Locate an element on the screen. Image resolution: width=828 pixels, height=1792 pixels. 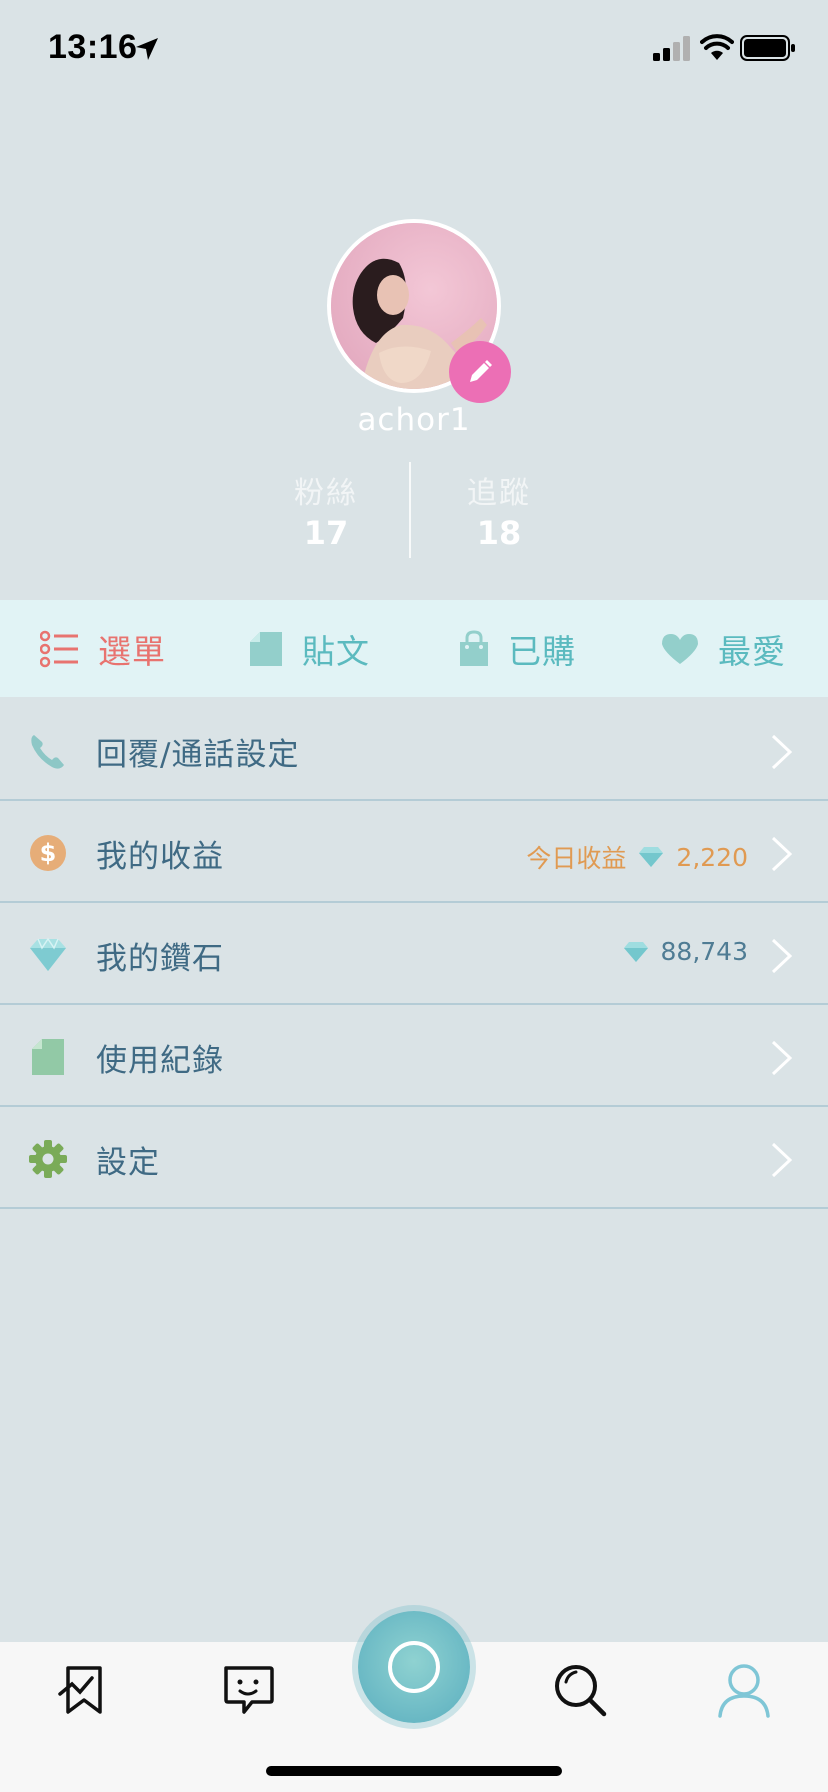
list-icon is located at coordinates (59, 648).